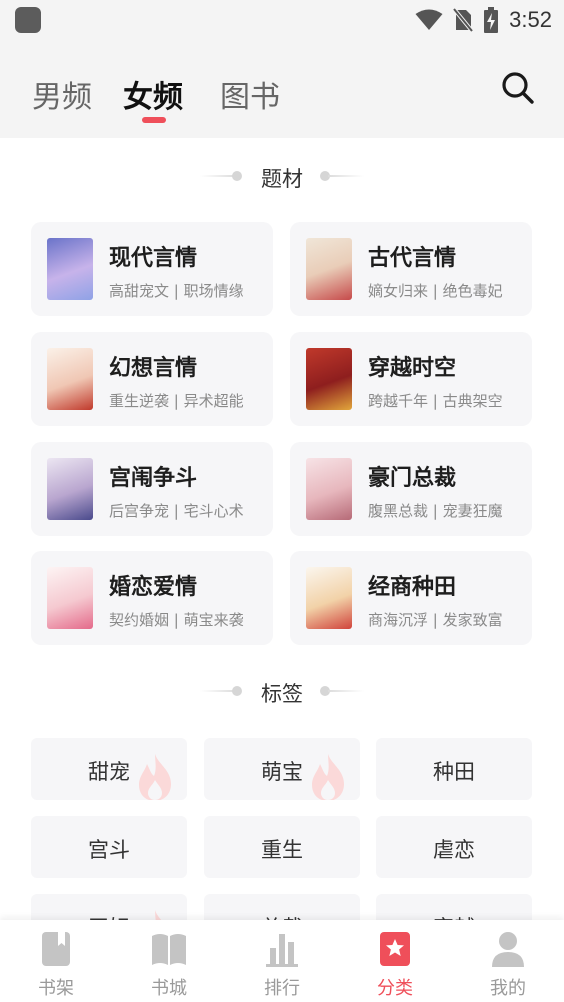 The height and width of the screenshot is (1002, 564). I want to click on genre-subtitle: 契约婚姻 | 萌宝来袭, so click(176, 620).